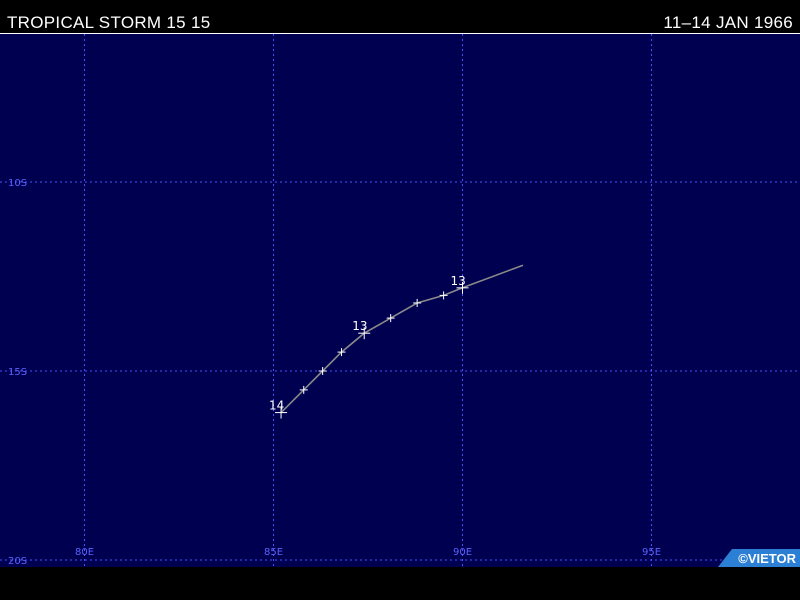  What do you see at coordinates (17, 561) in the screenshot?
I see `parallel-label: 20S` at bounding box center [17, 561].